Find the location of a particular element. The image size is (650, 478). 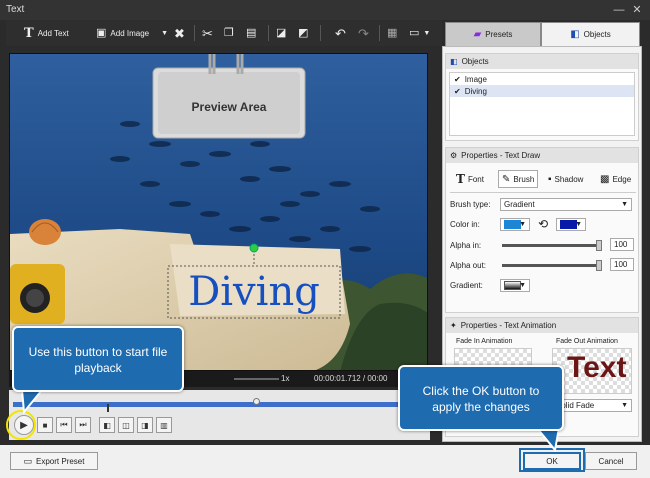

redo-icon: ↷ is located at coordinates (363, 33).